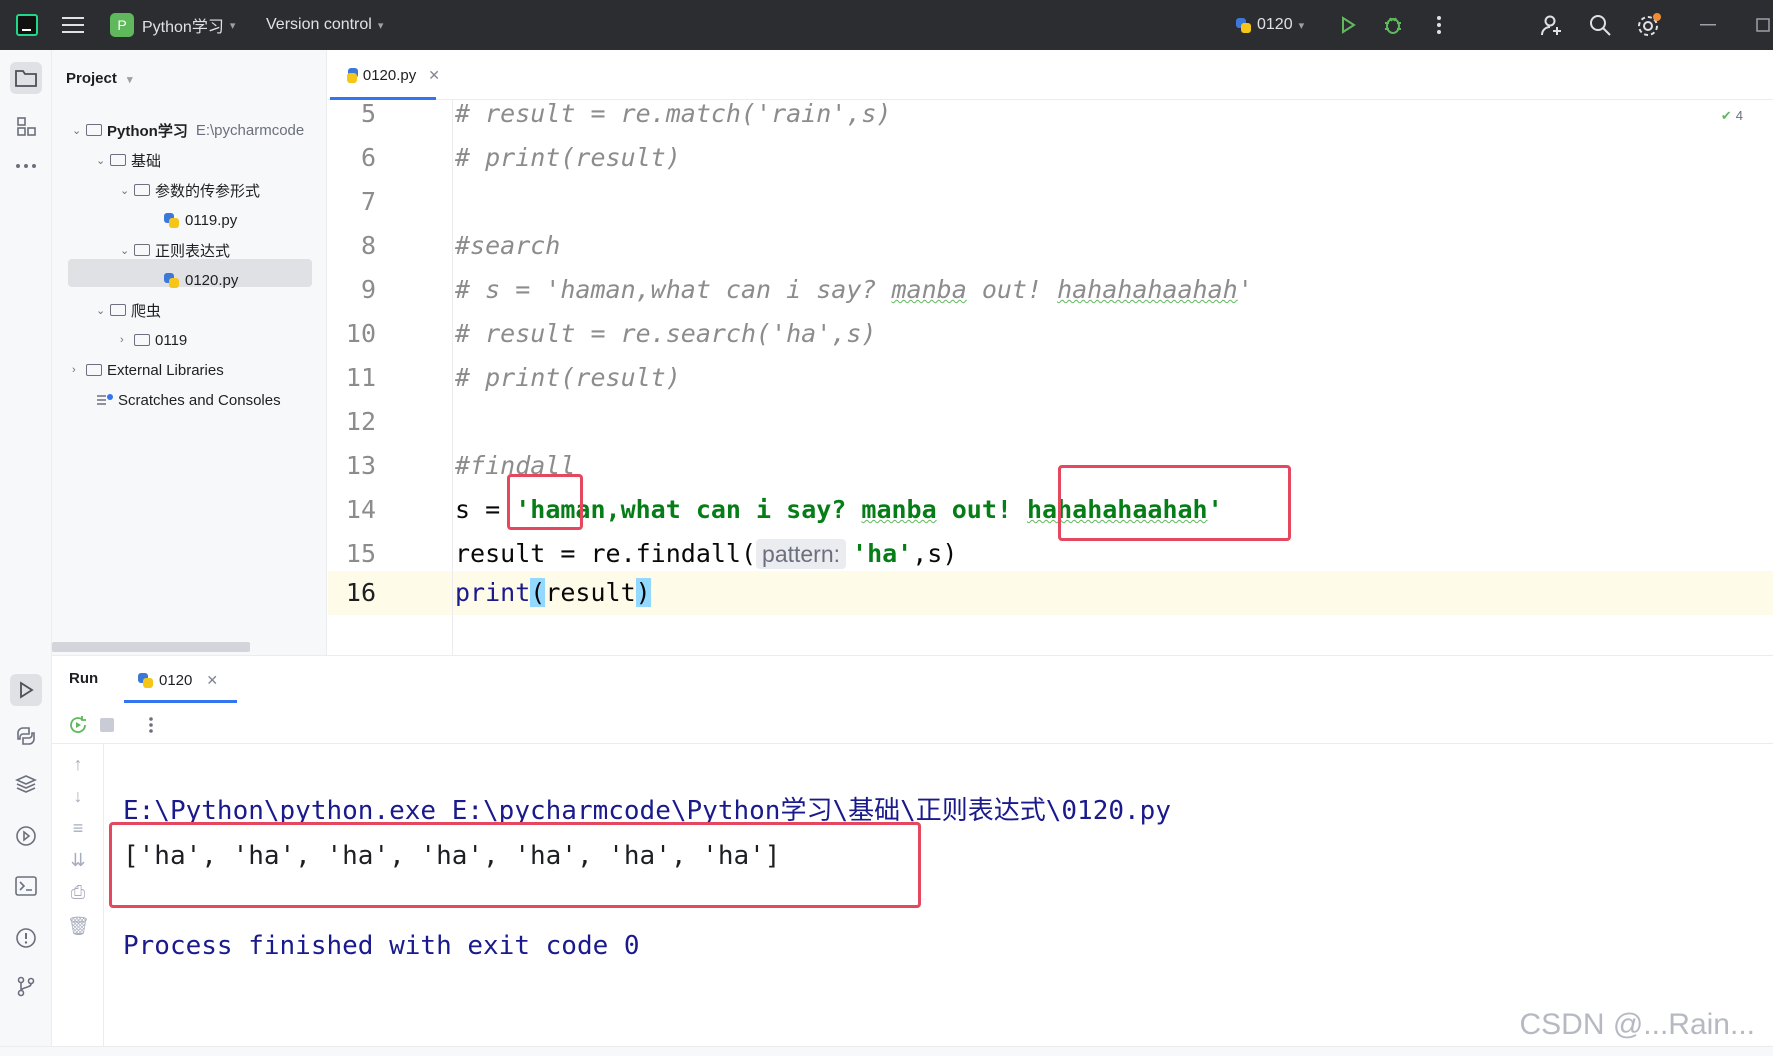 The width and height of the screenshot is (1773, 1056). I want to click on tree-root-python-study: ⌄ Python学习 E:\pycharmcode, so click(188, 130).